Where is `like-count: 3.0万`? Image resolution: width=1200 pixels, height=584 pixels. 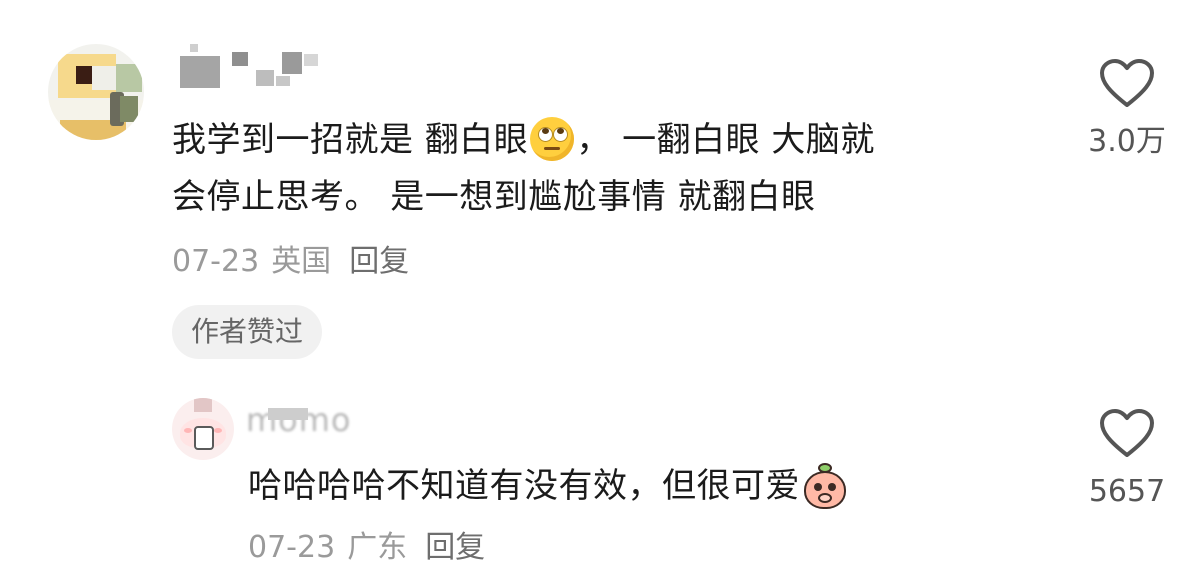
like-count: 3.0万 is located at coordinates (1127, 141).